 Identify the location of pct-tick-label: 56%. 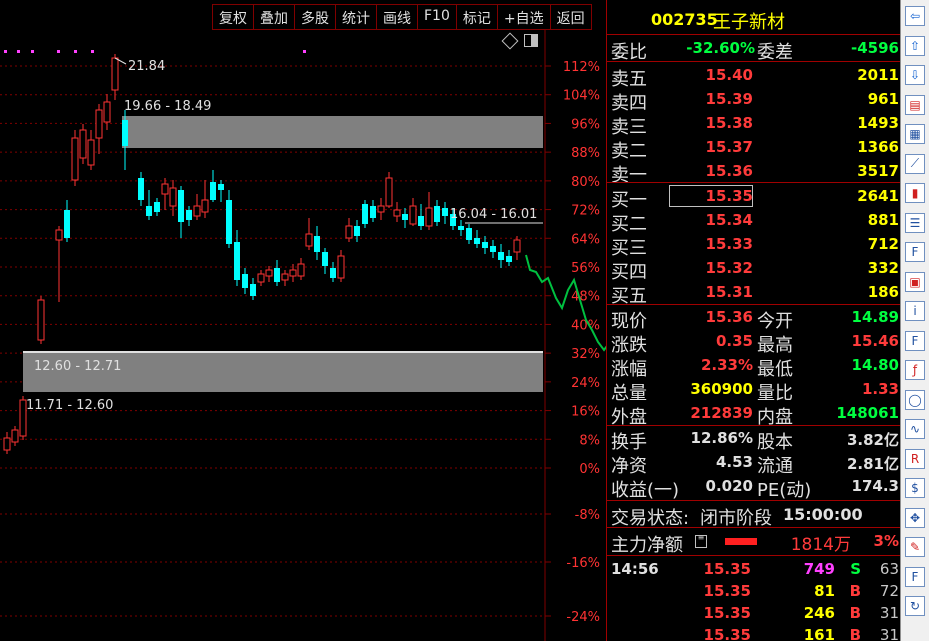
(585, 268).